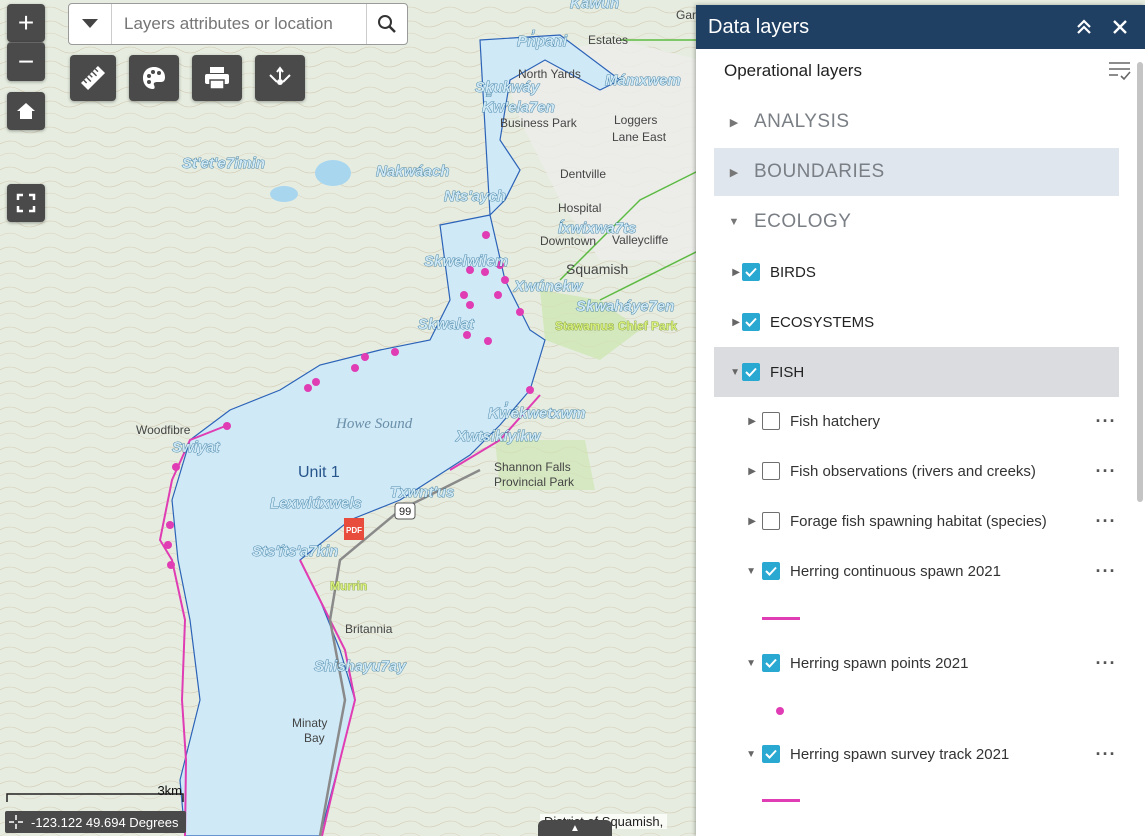 The width and height of the screenshot is (1145, 836). I want to click on map-label-town: Squamish, so click(597, 269).